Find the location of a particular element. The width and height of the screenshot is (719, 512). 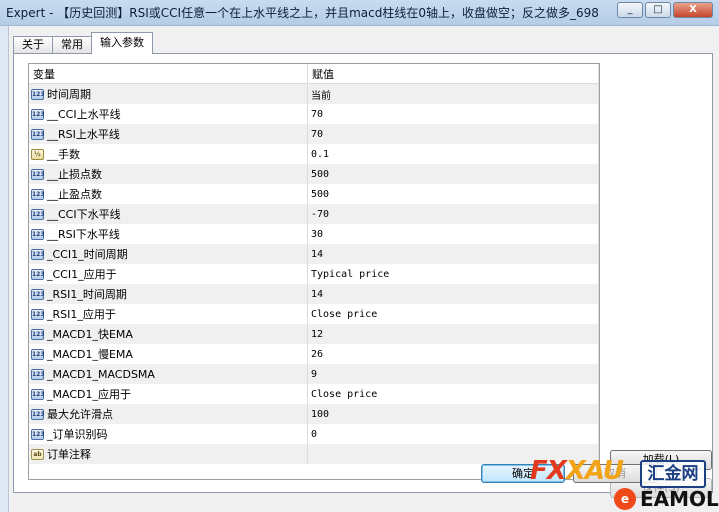

table-row: 123 _MACD1_快EMA 12 is located at coordinates (314, 334).